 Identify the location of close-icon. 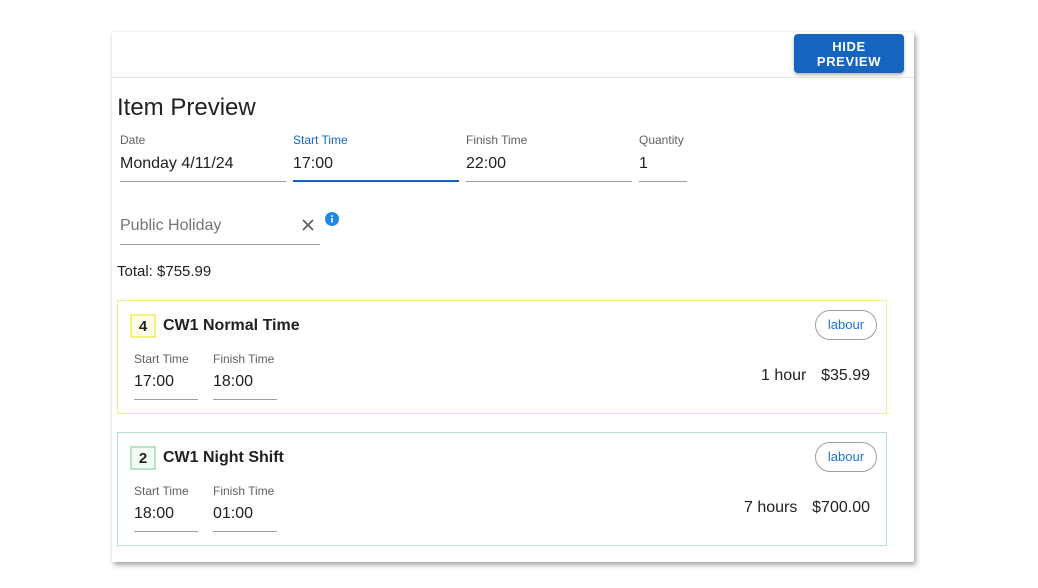
(308, 225).